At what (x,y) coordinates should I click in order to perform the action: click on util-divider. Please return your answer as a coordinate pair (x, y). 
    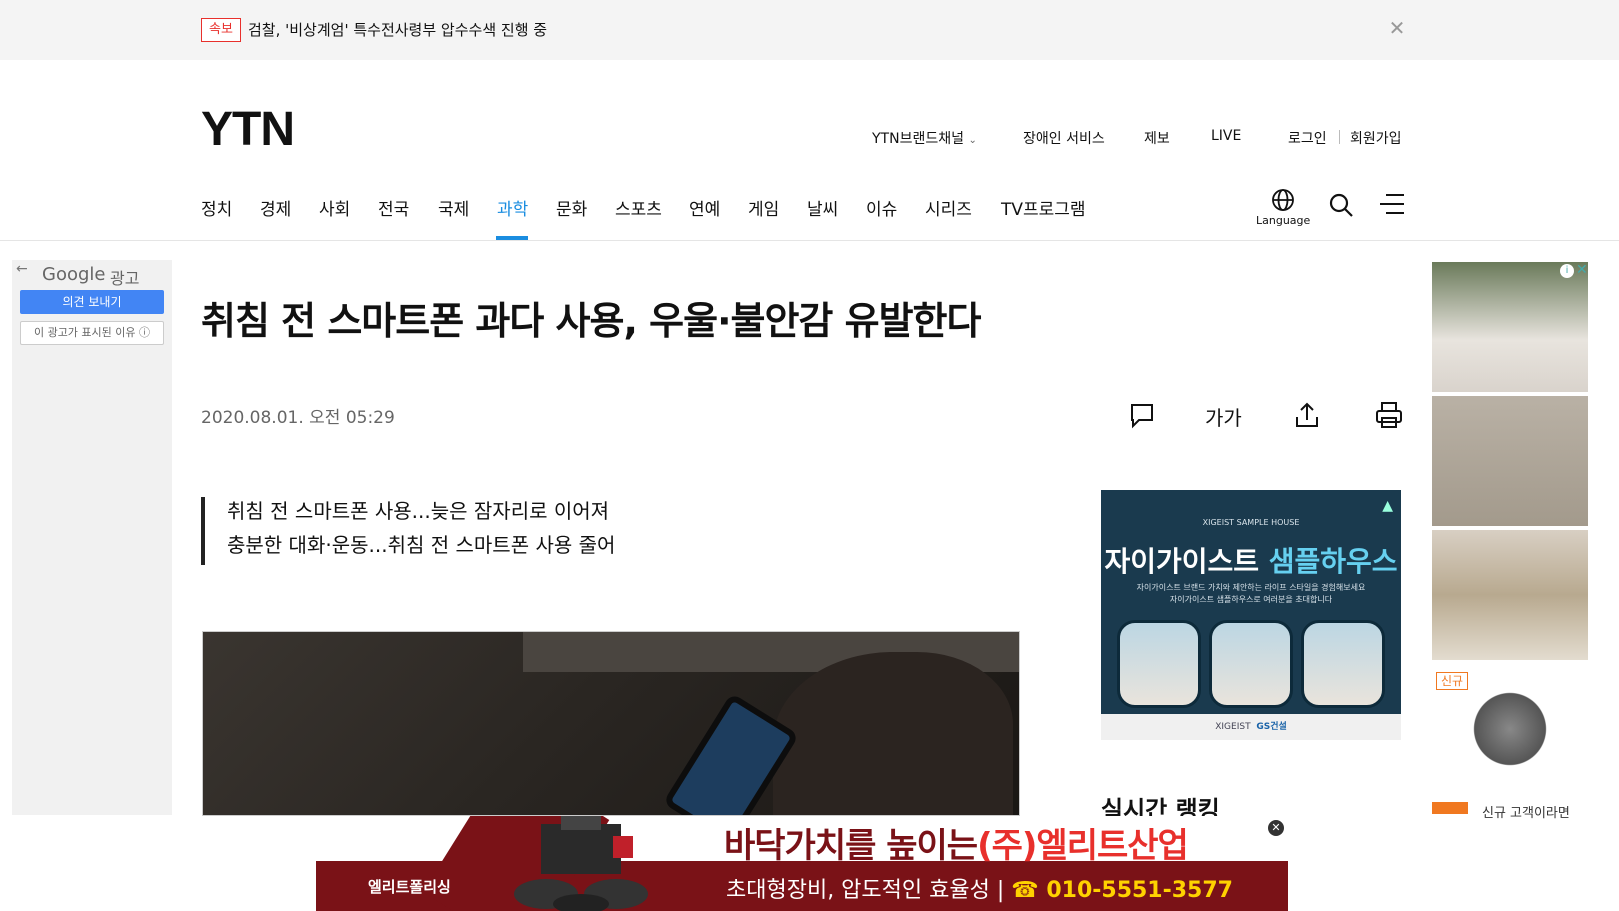
    Looking at the image, I should click on (1339, 137).